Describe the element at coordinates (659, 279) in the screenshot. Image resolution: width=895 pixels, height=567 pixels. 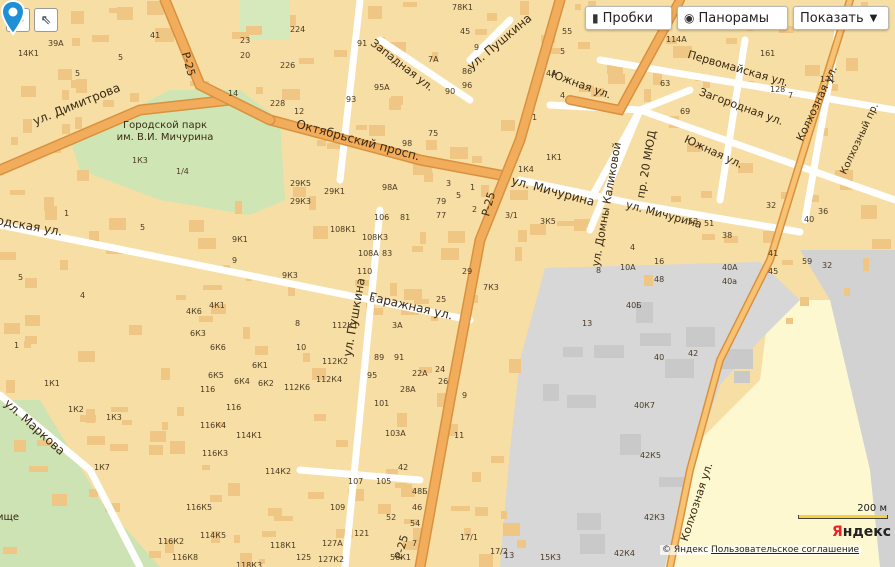
I see `house-number: 48` at that location.